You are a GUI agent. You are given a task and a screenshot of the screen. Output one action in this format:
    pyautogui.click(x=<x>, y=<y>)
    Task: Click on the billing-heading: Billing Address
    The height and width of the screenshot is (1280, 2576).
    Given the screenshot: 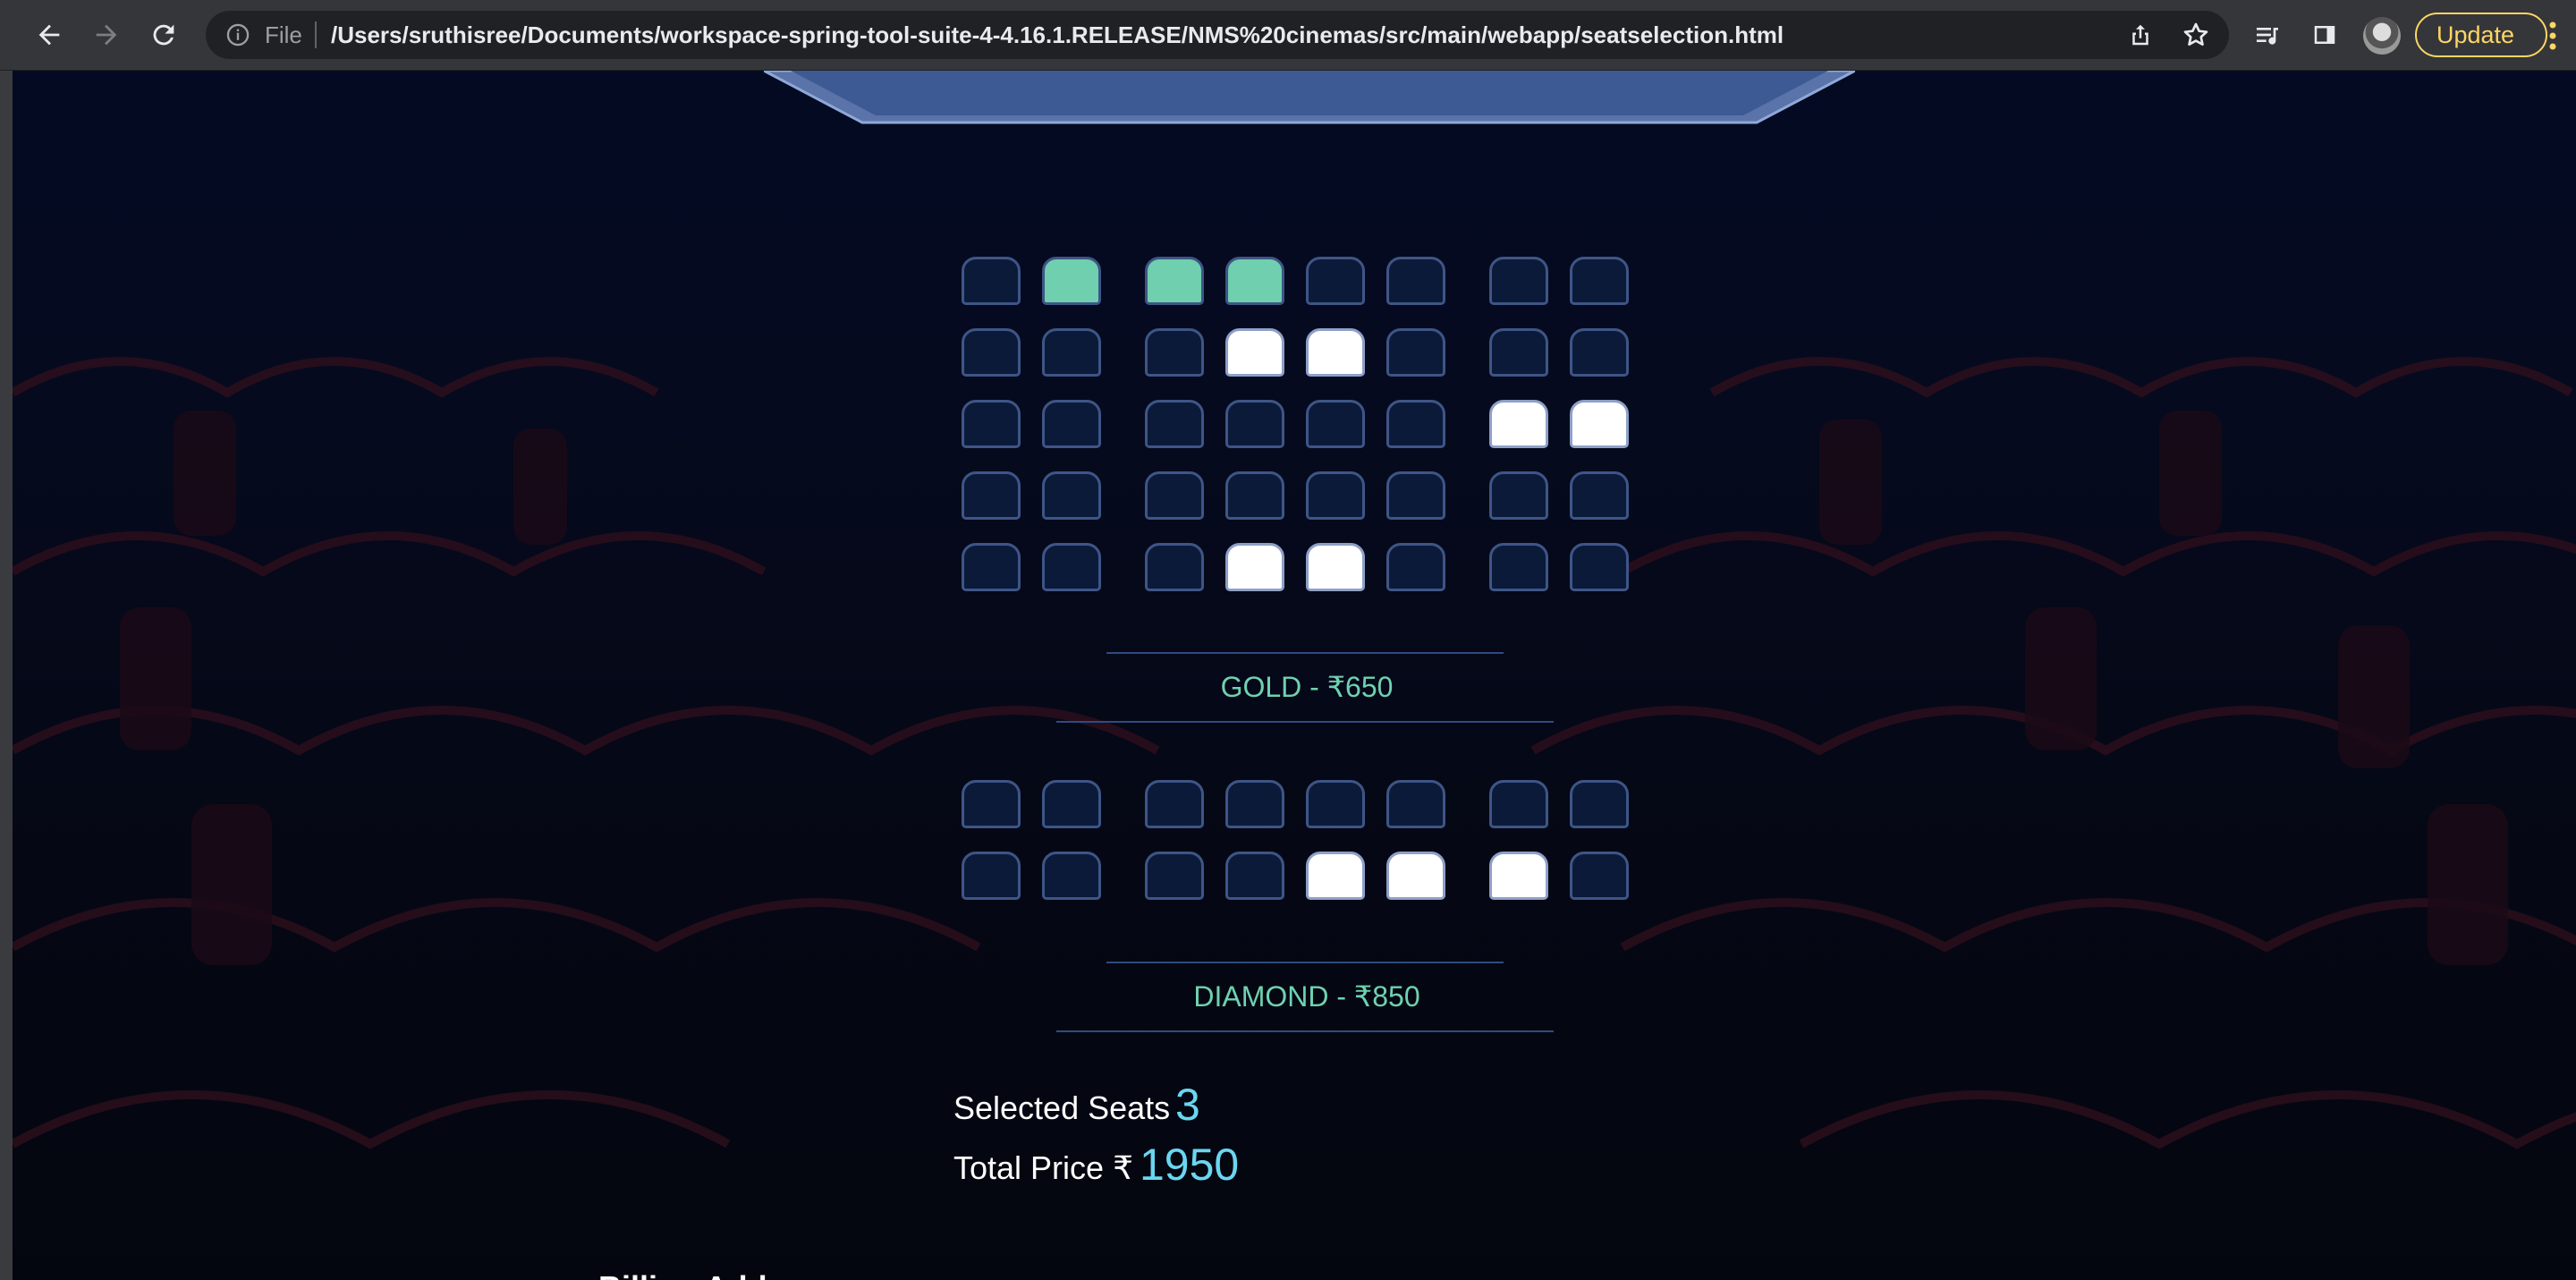 What is the action you would take?
    pyautogui.click(x=716, y=1274)
    